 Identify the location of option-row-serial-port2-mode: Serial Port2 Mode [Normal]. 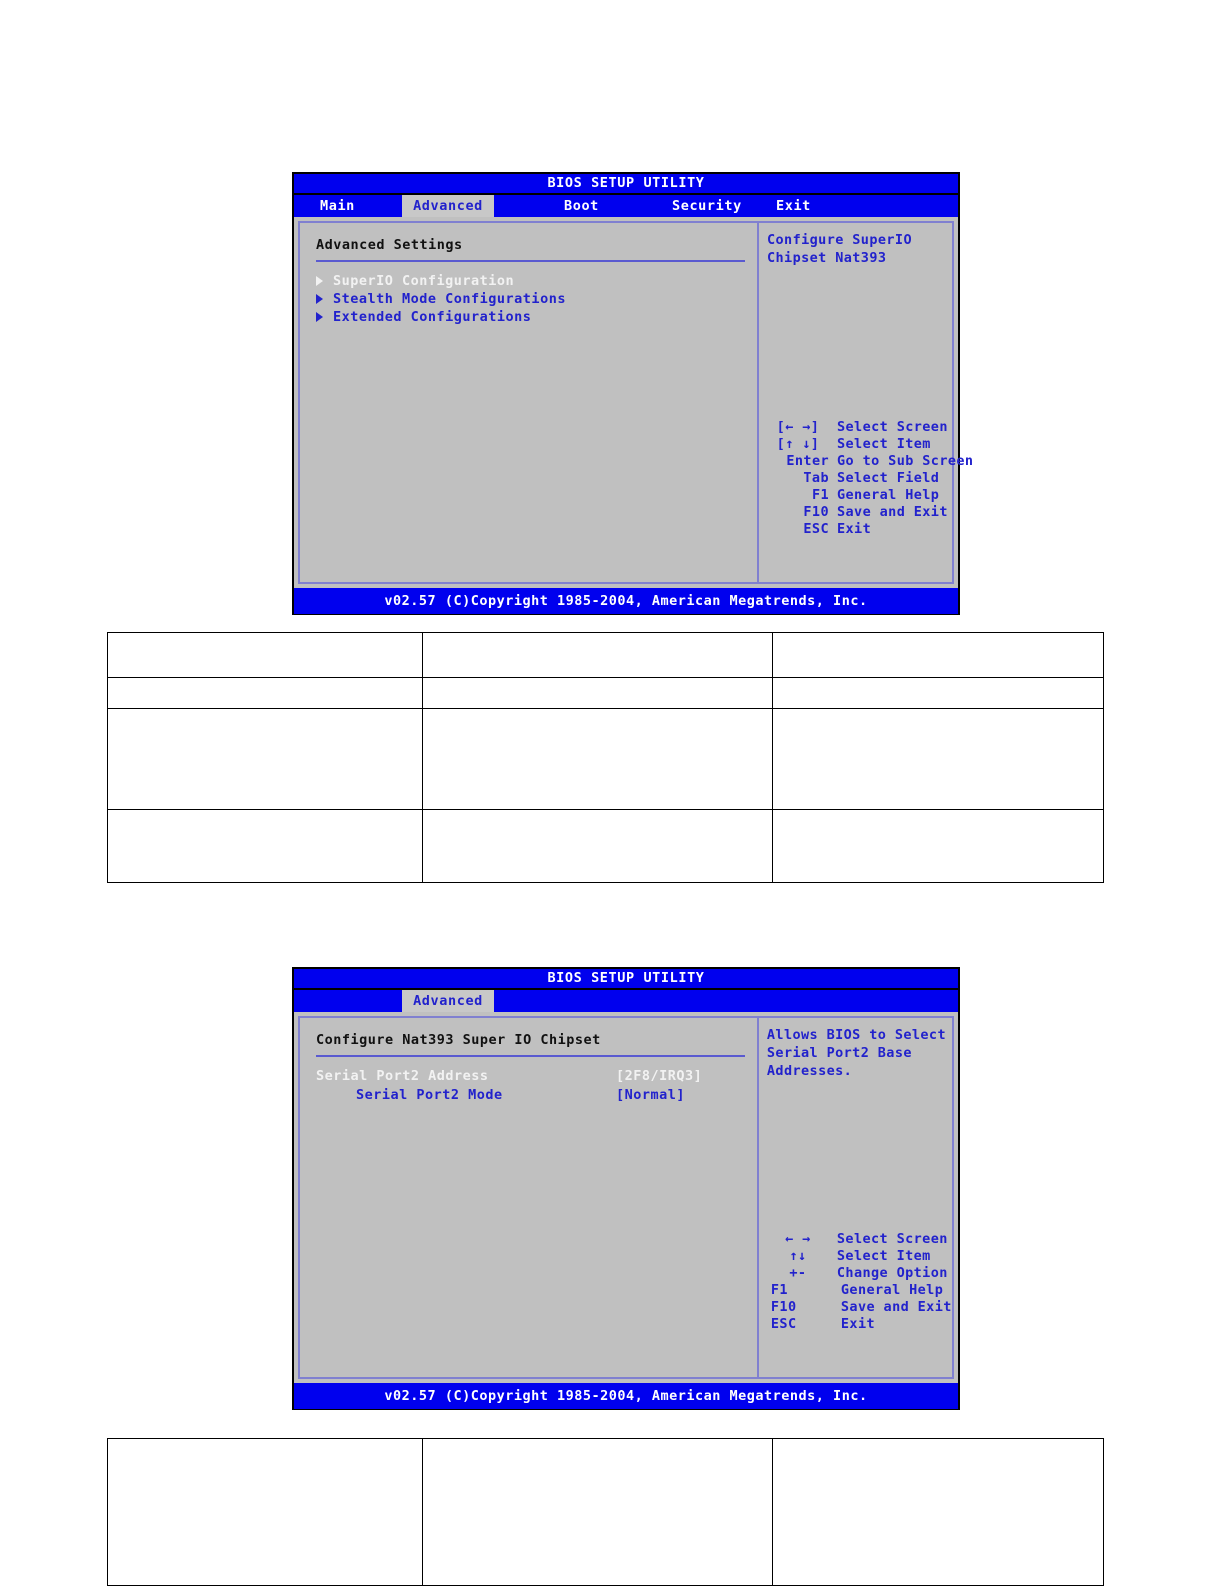
(530, 1095).